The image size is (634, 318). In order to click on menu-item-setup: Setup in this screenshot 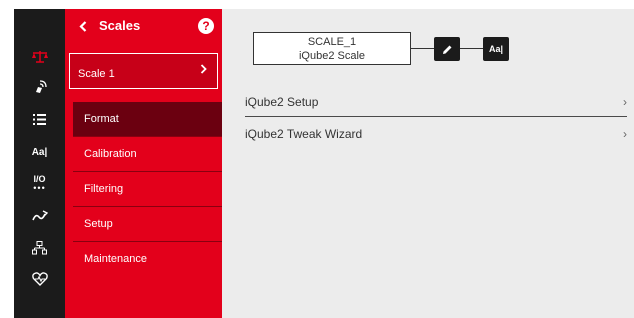, I will do `click(147, 224)`.